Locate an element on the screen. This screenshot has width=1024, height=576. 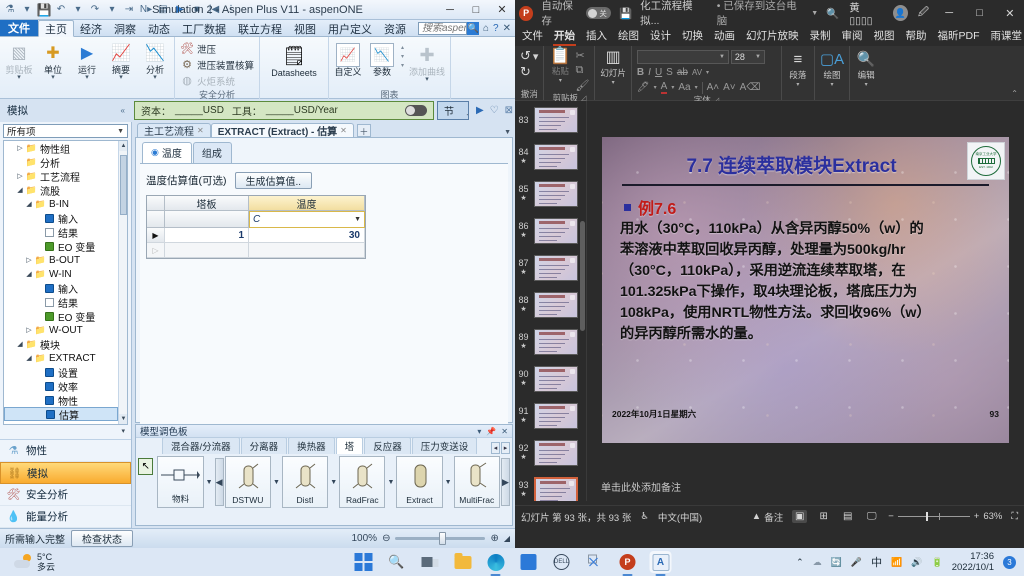
home-icon: ⌂ is located at coordinates (486, 28).